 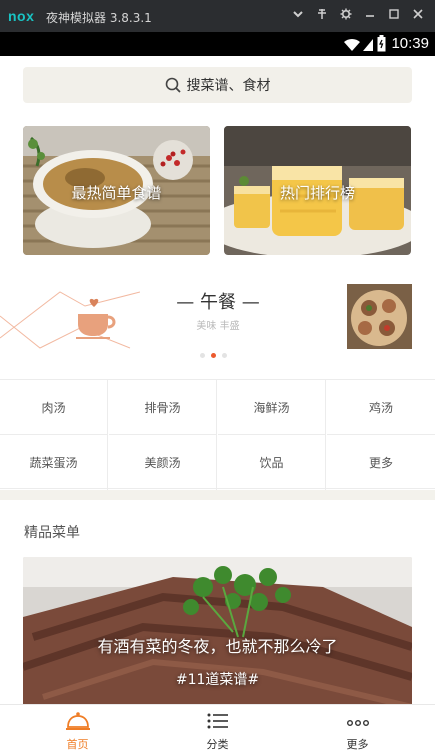 I want to click on meal-subtitle: 美味 丰盛, so click(x=218, y=326).